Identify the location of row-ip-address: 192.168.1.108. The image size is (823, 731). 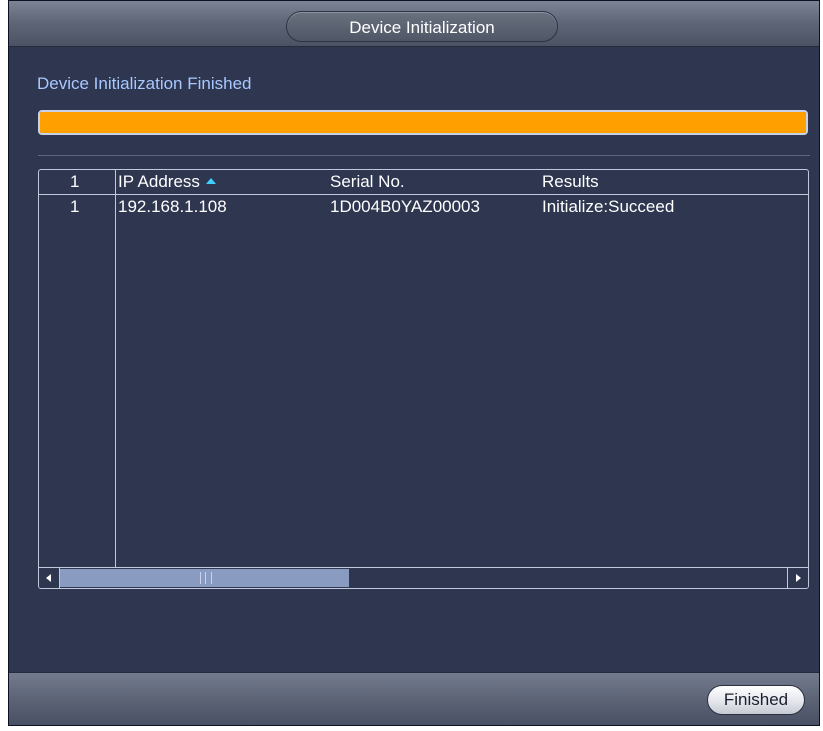
(172, 206).